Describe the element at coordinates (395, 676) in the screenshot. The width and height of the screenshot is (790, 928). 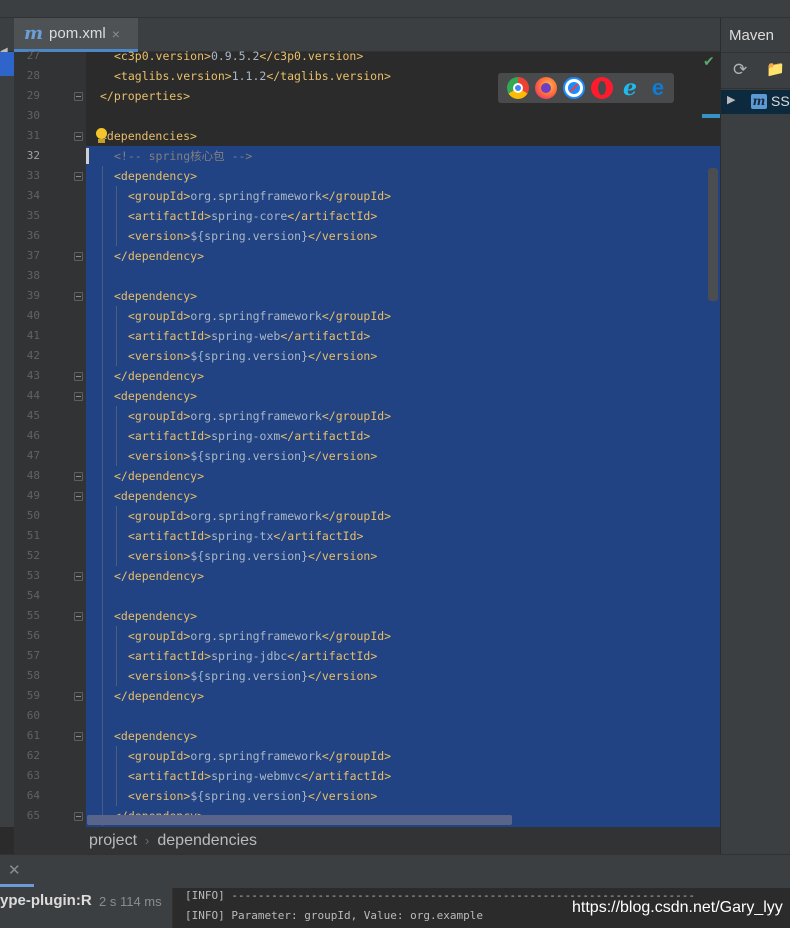
I see `code-line: 58 <version>${spring.version}</version>` at that location.